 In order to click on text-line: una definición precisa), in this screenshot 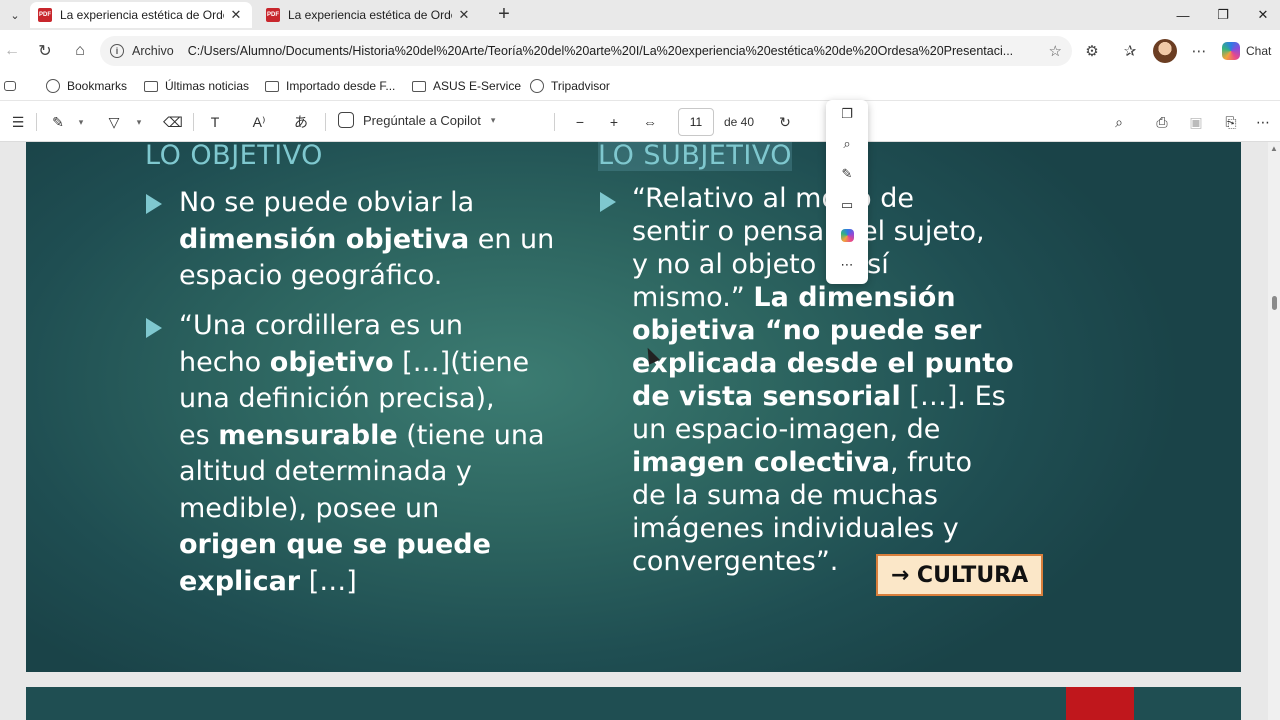, I will do `click(337, 398)`.